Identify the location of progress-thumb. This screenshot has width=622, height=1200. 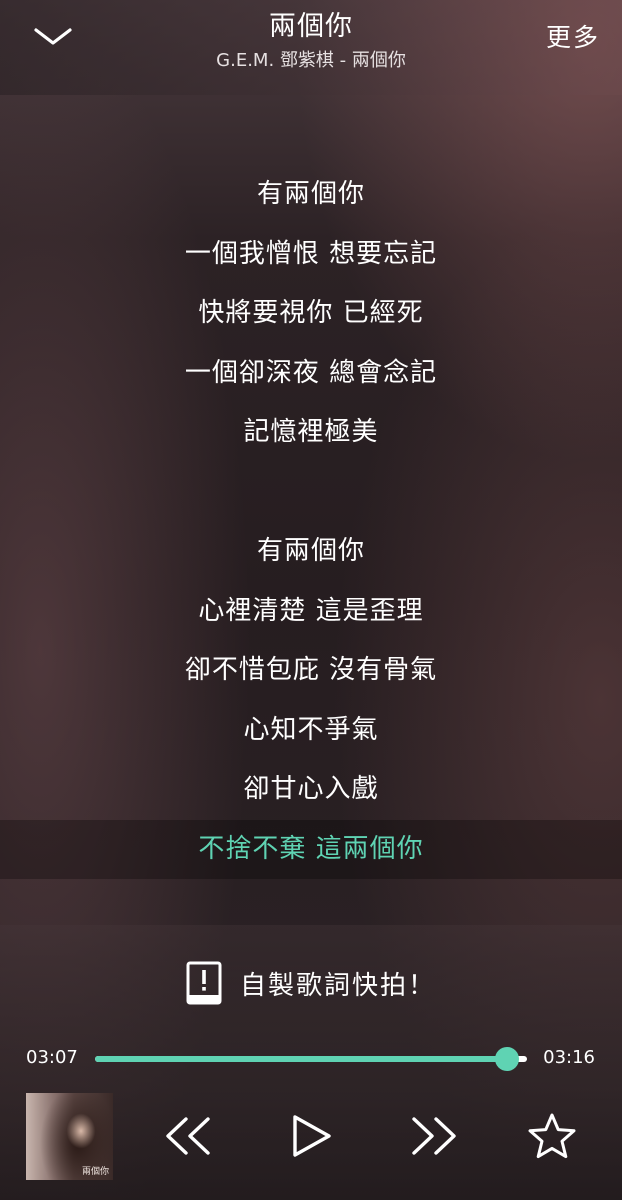
(507, 1059).